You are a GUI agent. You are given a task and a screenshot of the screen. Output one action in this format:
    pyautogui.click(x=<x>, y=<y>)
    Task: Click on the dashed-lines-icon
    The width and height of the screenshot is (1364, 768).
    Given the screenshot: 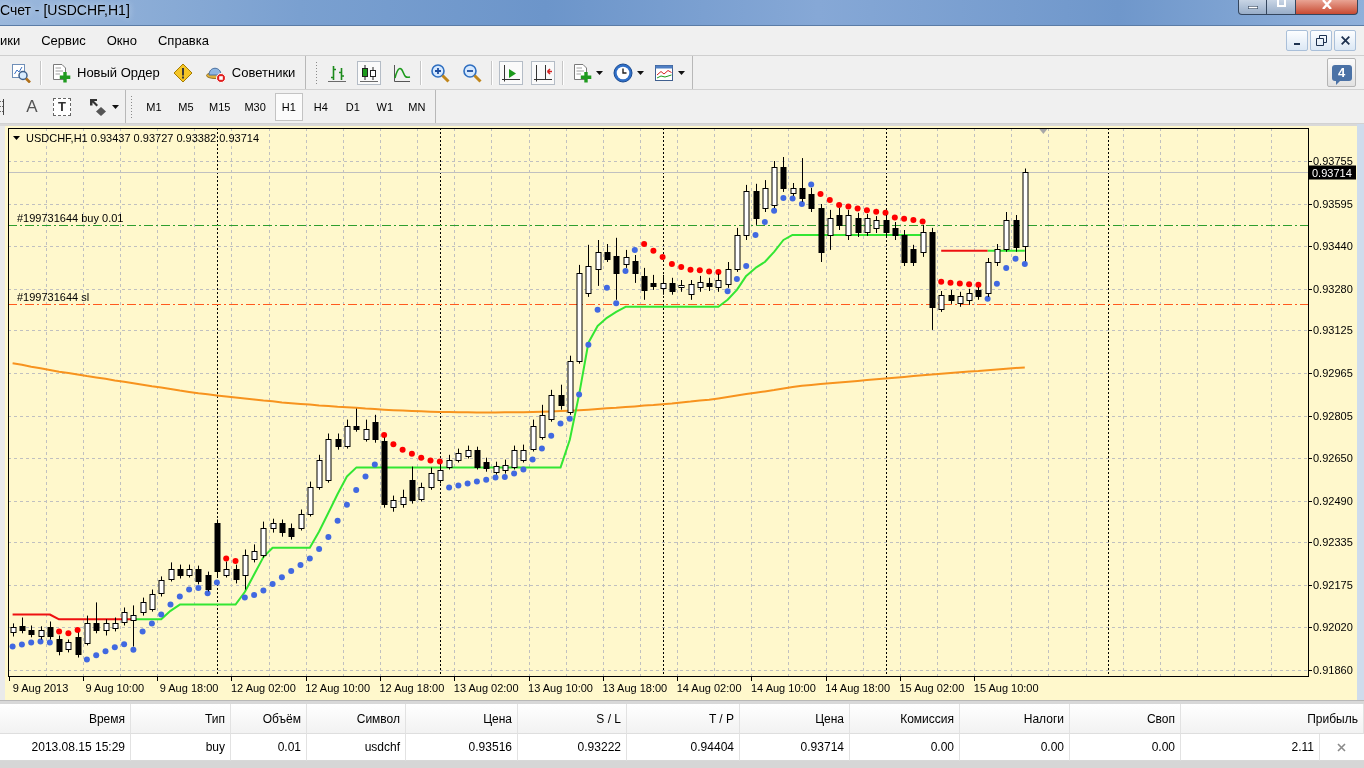 What is the action you would take?
    pyautogui.click(x=3, y=106)
    